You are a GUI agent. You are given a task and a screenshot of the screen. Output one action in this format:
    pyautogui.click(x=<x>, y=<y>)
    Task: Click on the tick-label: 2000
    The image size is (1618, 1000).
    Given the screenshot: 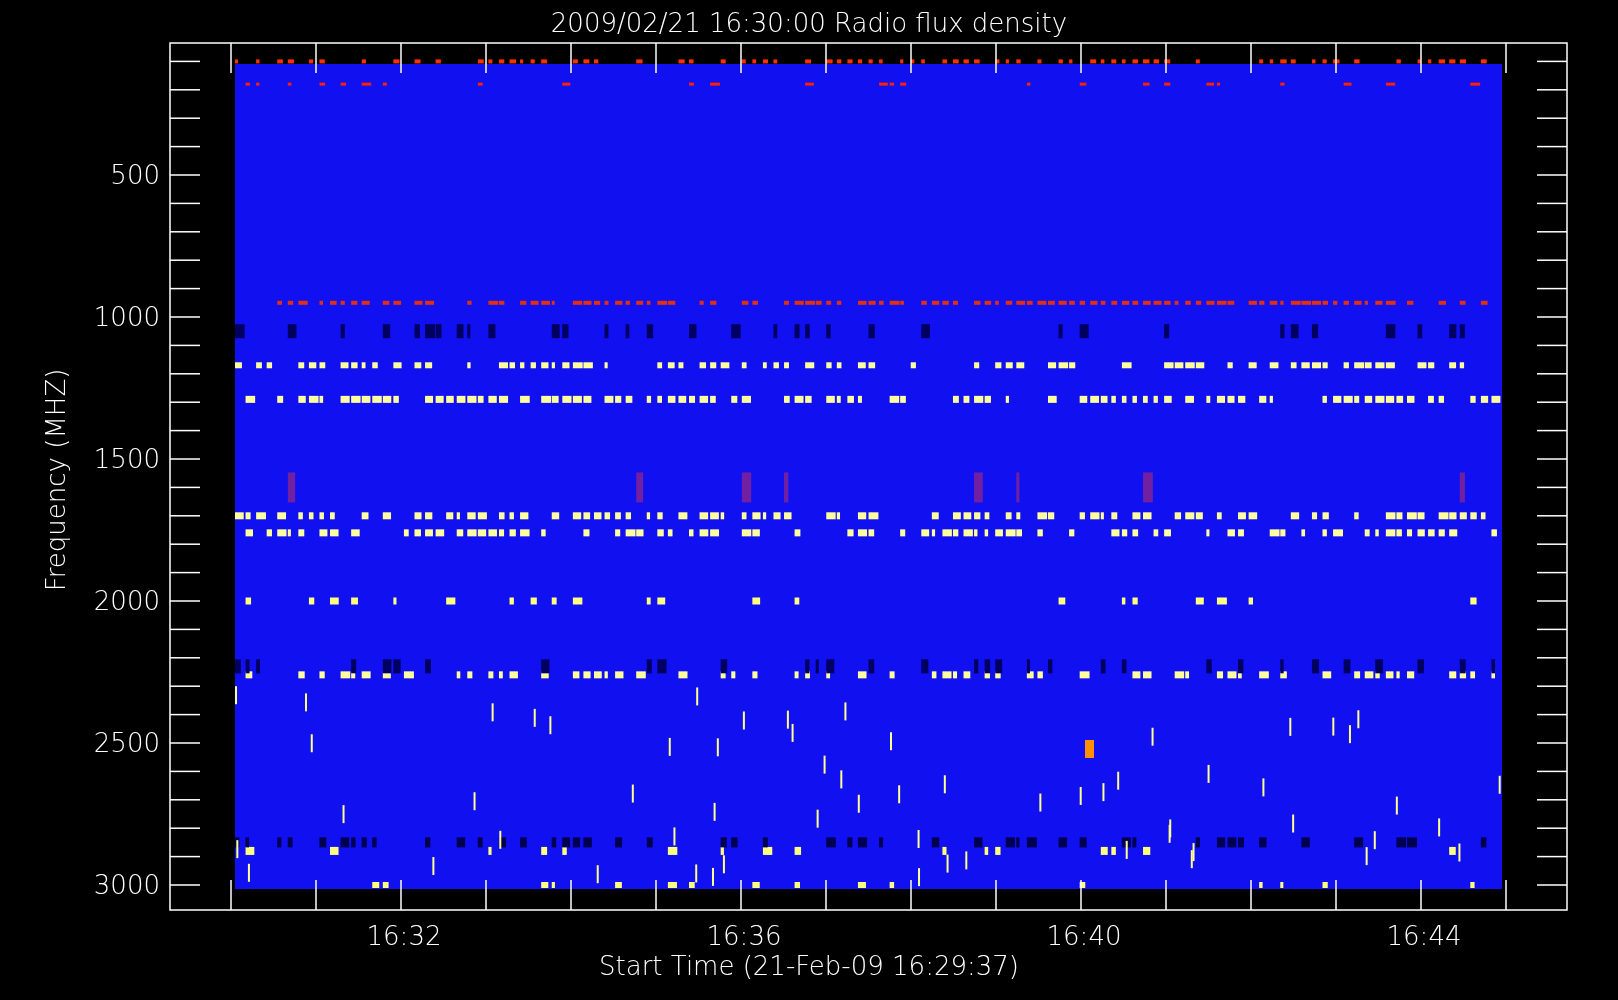 What is the action you would take?
    pyautogui.click(x=126, y=601)
    